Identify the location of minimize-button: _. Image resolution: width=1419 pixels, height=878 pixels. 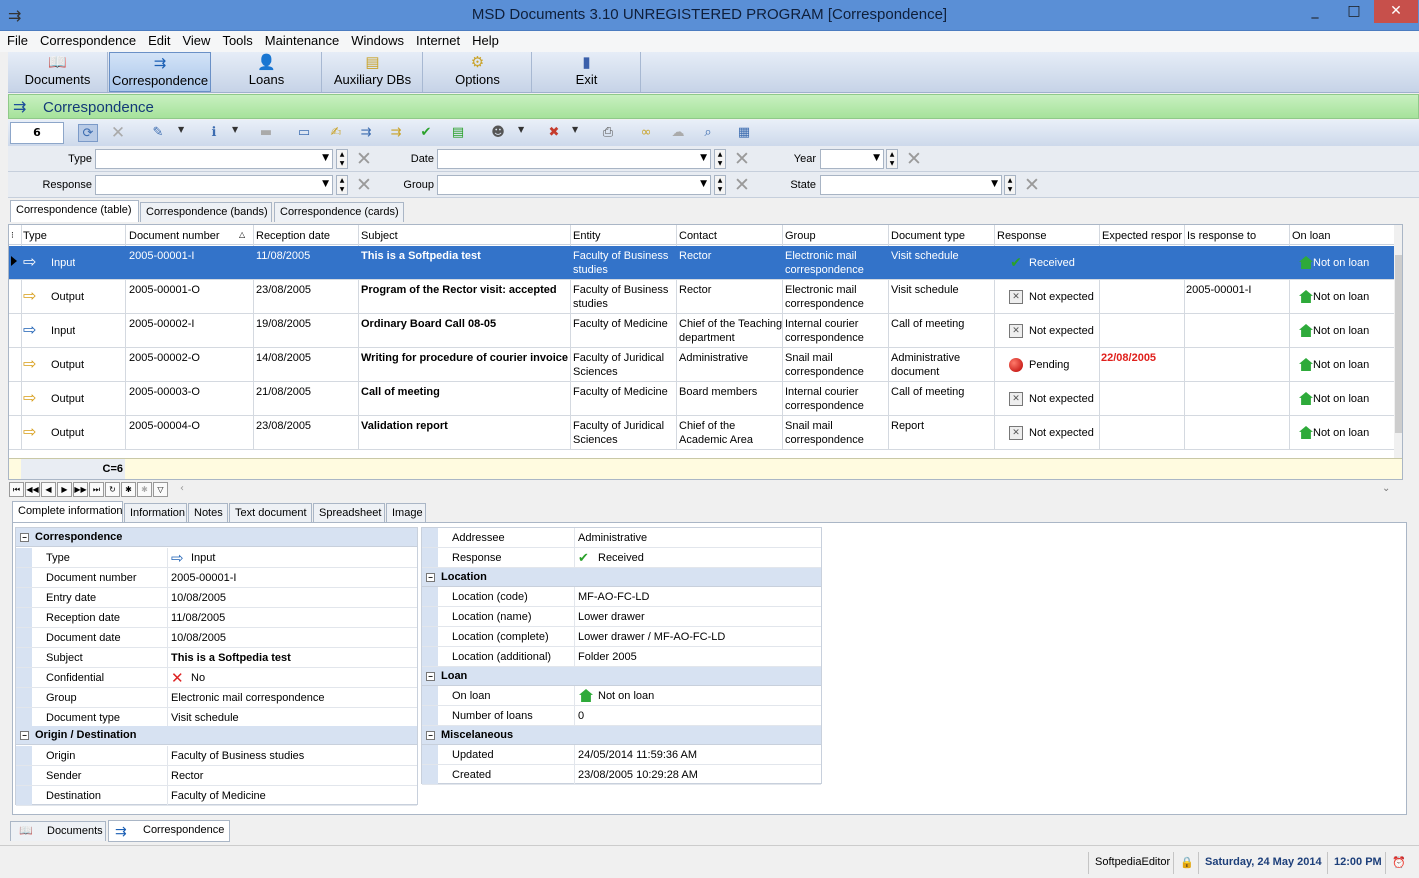
(1315, 11).